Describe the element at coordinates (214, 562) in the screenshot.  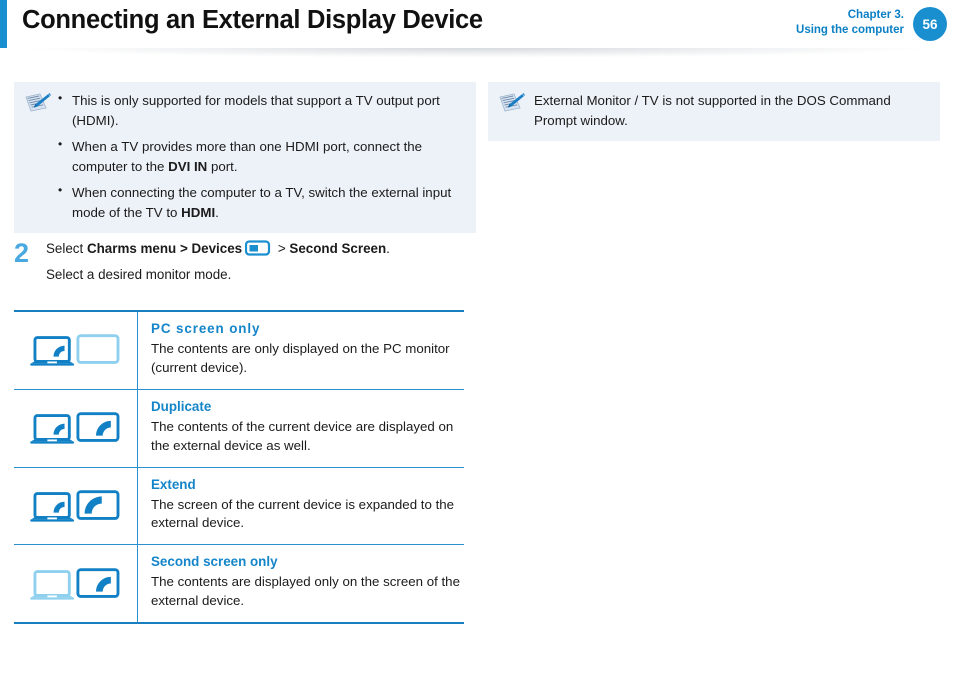
I see `mode-title: Second screen only` at that location.